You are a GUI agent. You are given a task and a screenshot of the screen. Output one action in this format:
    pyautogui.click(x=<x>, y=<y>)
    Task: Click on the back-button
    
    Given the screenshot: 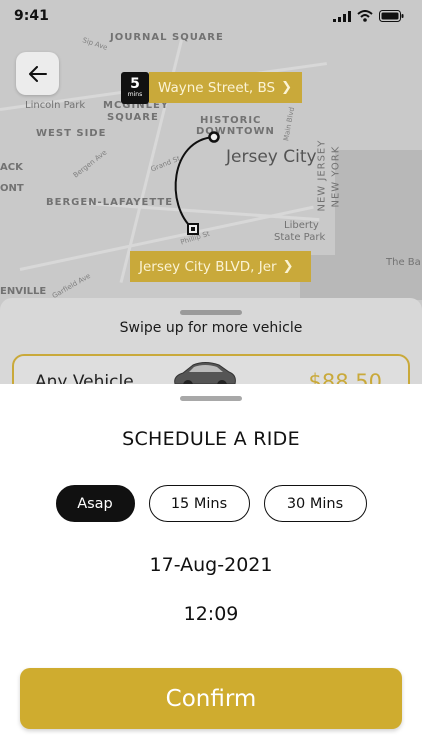 What is the action you would take?
    pyautogui.click(x=37, y=73)
    